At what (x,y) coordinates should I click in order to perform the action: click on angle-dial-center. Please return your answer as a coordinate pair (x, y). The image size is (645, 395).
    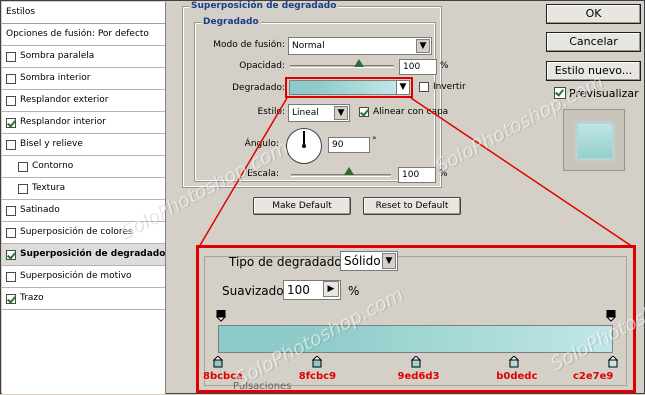
    Looking at the image, I should click on (304, 146).